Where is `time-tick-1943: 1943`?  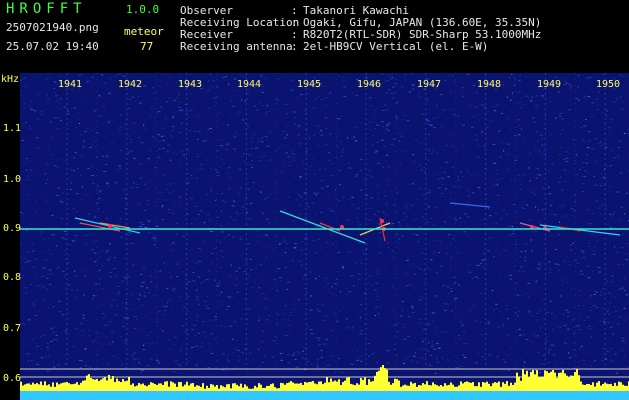 time-tick-1943: 1943 is located at coordinates (190, 84).